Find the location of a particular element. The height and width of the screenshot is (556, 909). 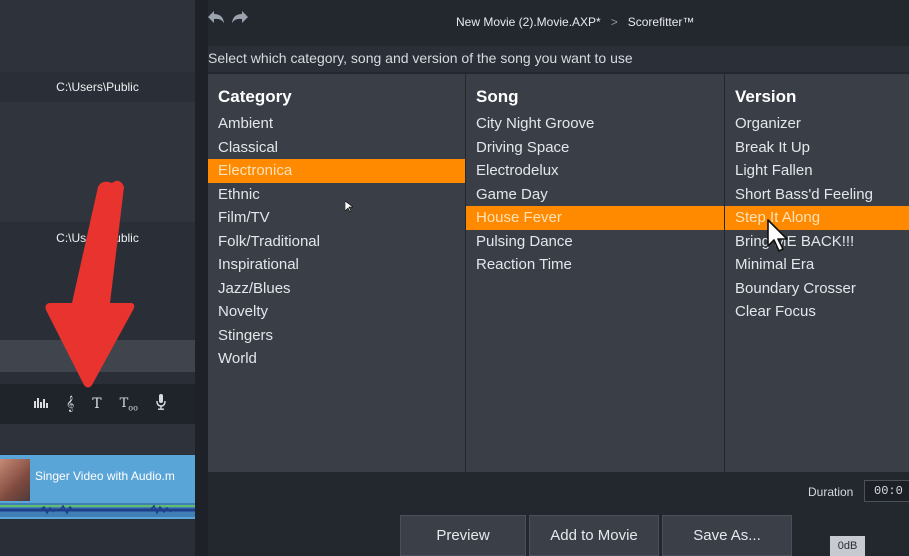

category-item: Novelty is located at coordinates (336, 312).